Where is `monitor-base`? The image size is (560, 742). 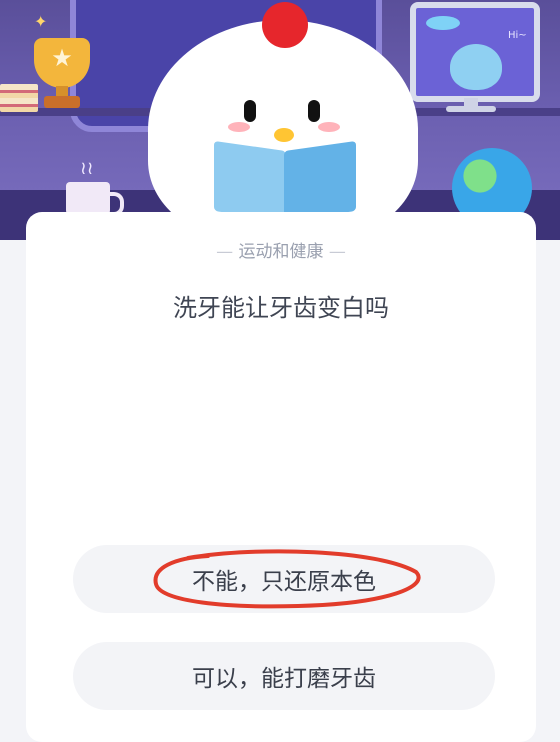 monitor-base is located at coordinates (471, 109).